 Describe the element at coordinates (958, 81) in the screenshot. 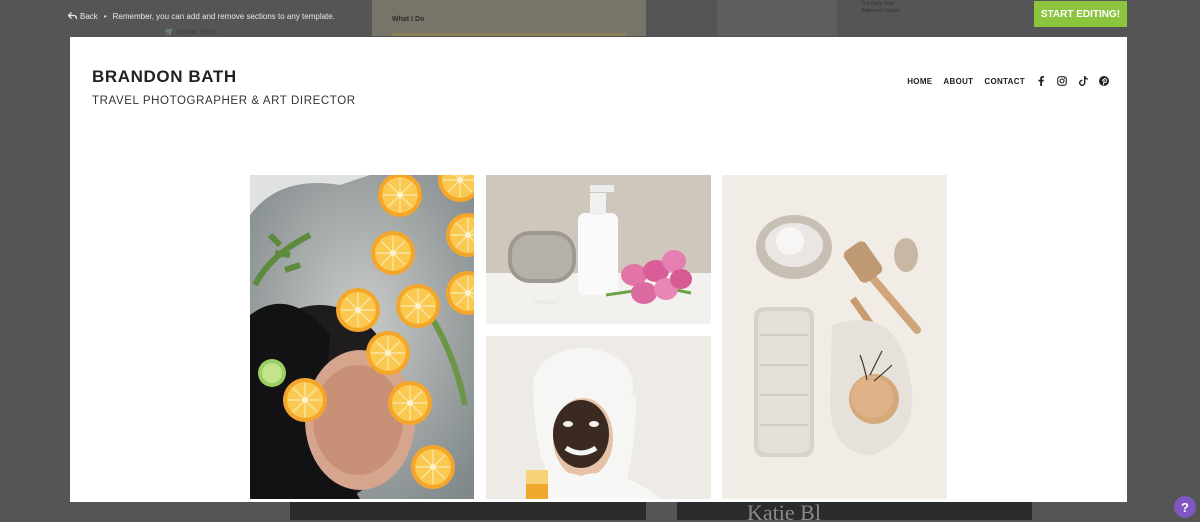

I see `nav-about: ABOUT` at that location.